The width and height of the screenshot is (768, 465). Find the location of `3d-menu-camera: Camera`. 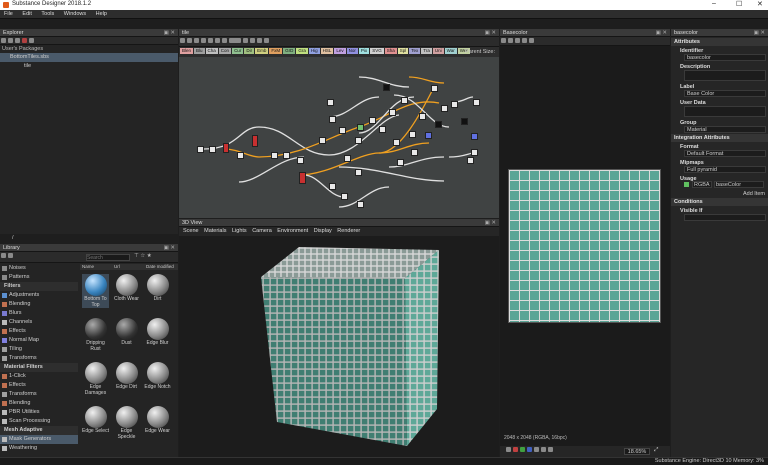

3d-menu-camera: Camera is located at coordinates (262, 231).